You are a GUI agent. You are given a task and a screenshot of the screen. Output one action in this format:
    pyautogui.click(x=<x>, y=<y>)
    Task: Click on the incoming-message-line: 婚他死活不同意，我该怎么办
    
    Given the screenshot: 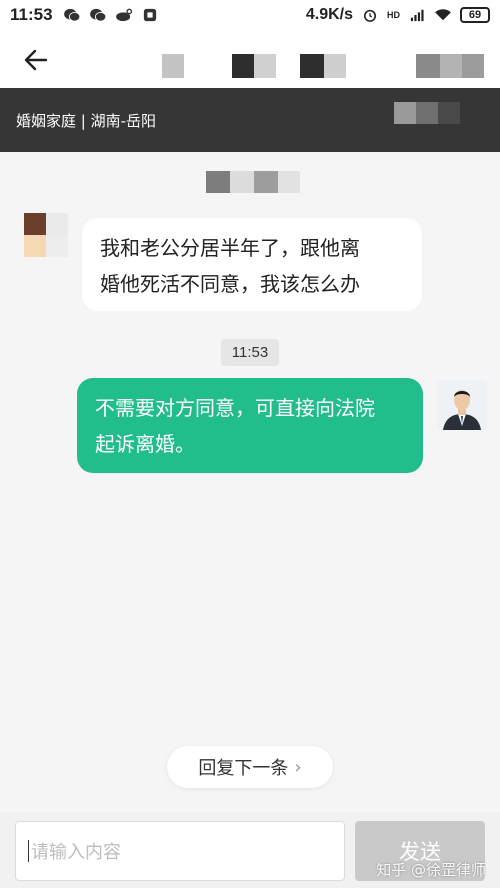 What is the action you would take?
    pyautogui.click(x=230, y=284)
    